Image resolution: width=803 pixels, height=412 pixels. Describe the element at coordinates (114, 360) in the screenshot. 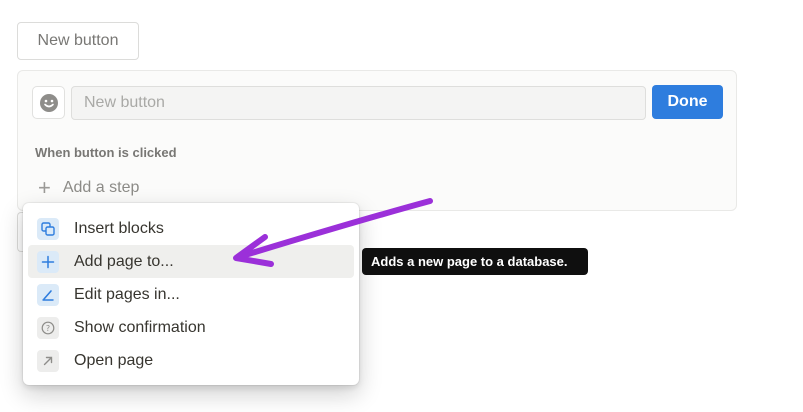

I see `menu-item-label: Open page` at that location.